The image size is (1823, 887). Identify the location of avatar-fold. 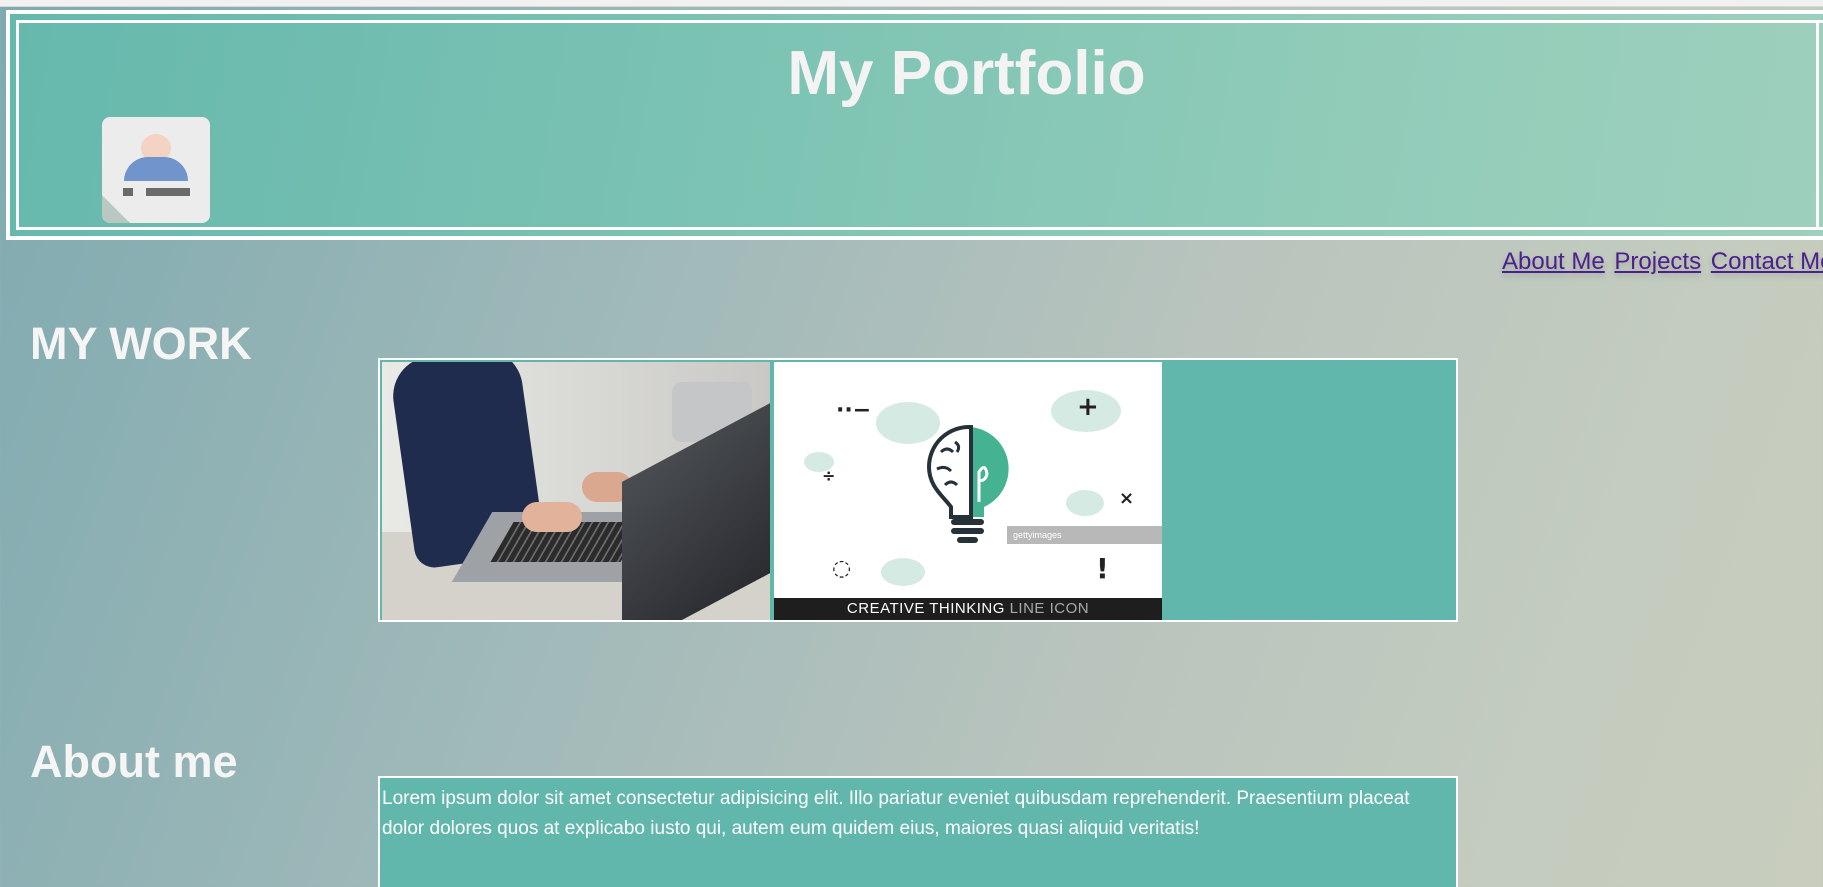
(116, 209).